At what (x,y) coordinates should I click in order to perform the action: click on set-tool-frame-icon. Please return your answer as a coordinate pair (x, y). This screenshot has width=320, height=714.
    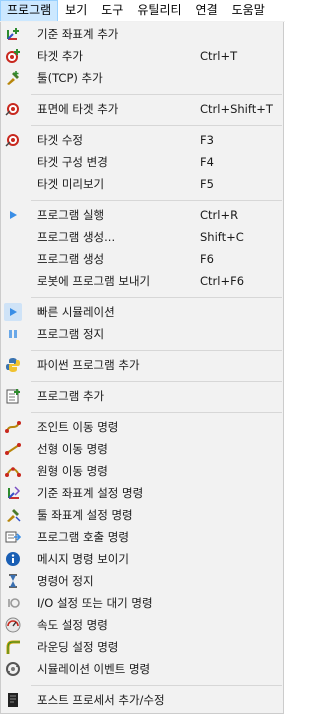
    Looking at the image, I should click on (13, 515).